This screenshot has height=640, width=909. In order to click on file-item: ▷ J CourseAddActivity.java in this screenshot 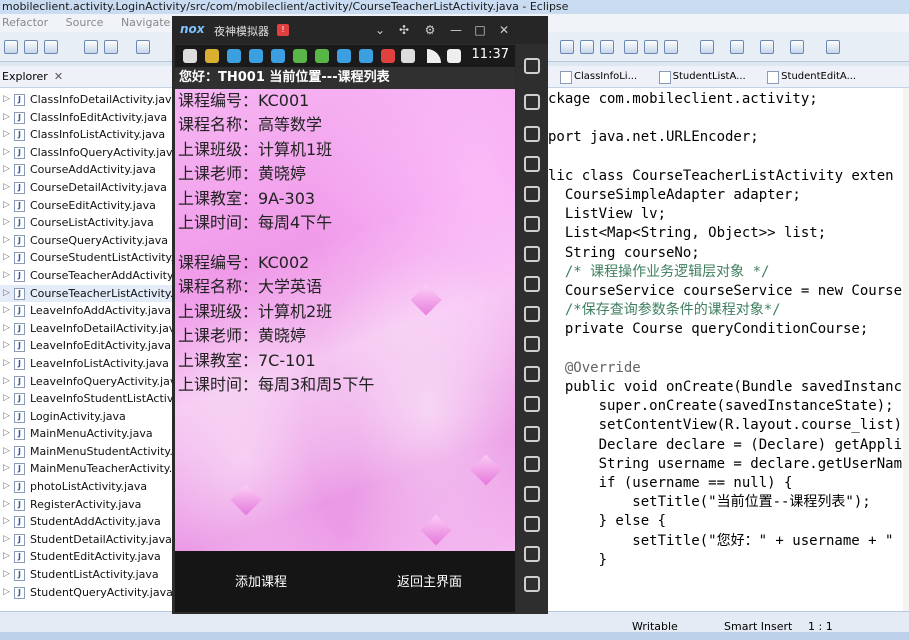, I will do `click(87, 170)`.